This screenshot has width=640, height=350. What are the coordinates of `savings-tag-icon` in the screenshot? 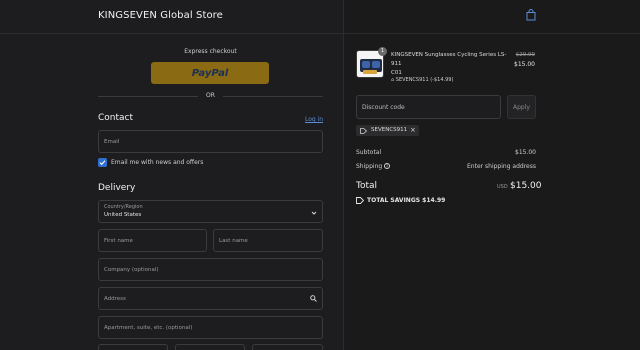 It's located at (360, 200).